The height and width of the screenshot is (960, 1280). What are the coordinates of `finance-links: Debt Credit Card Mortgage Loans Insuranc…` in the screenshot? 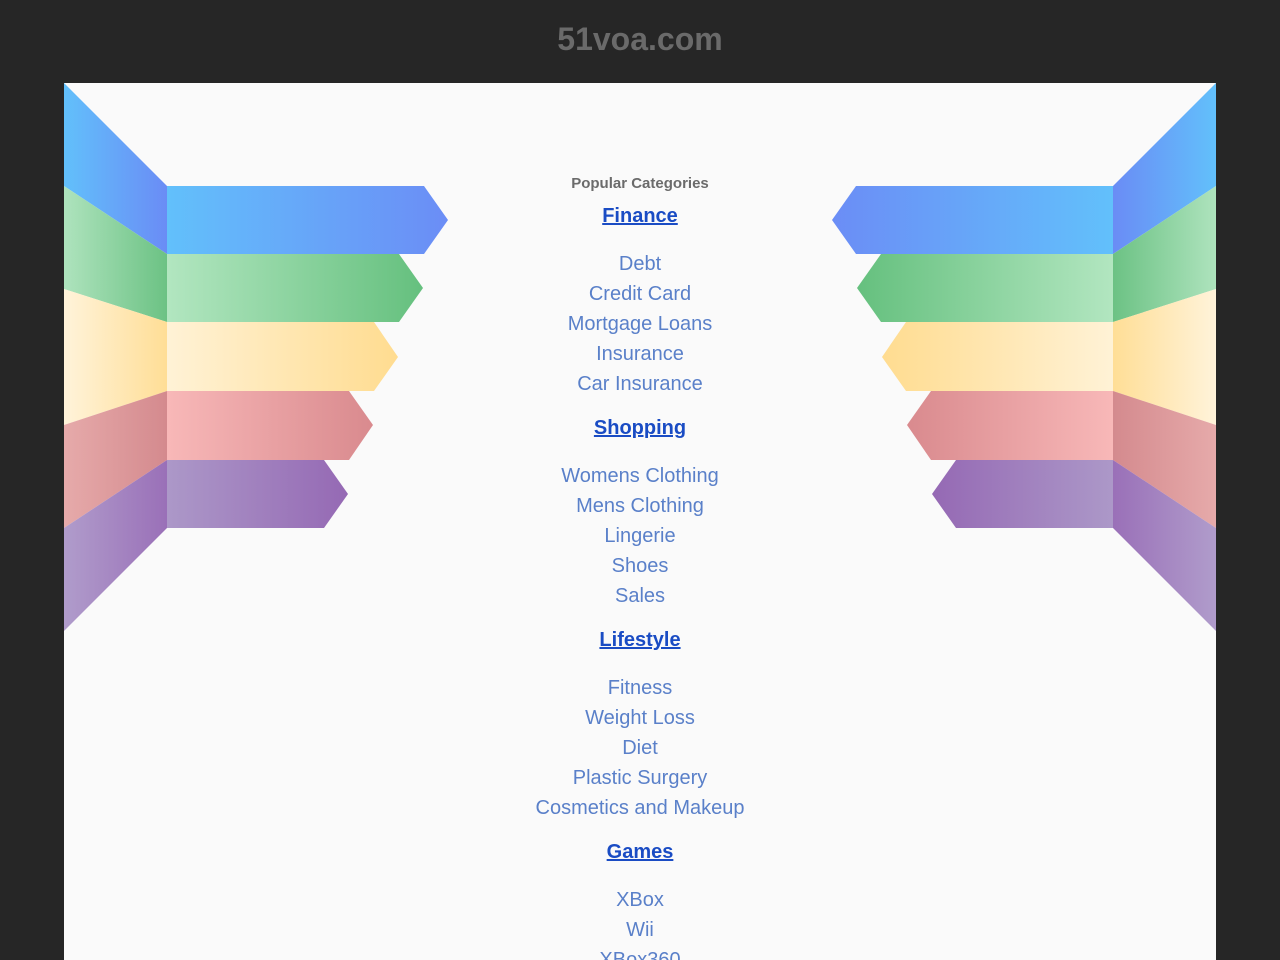 It's located at (640, 324).